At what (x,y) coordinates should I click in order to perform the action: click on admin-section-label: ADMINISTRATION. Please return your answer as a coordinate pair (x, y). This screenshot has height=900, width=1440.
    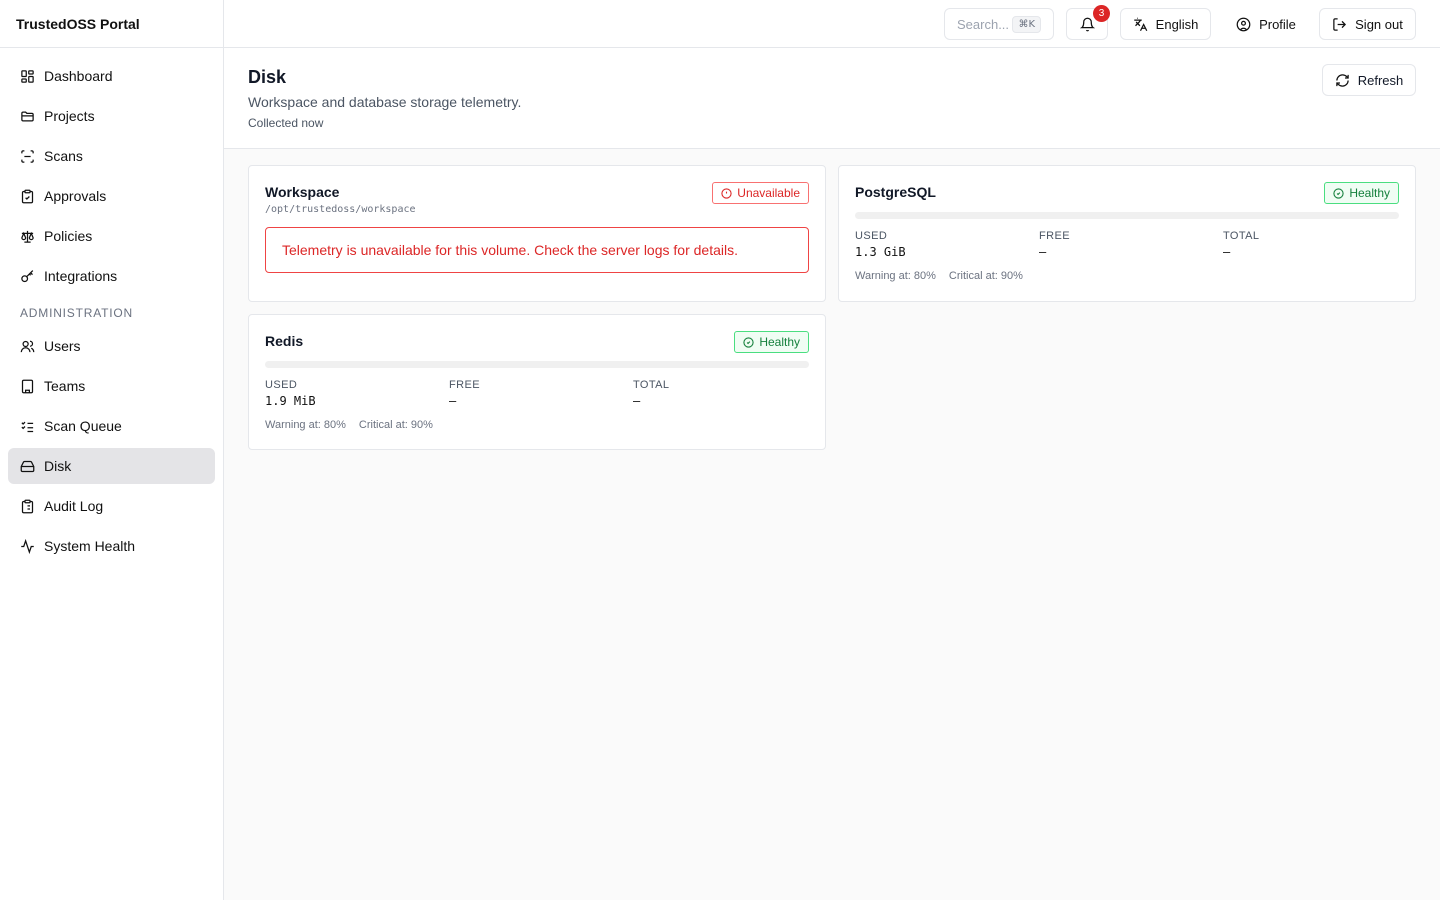
    Looking at the image, I should click on (76, 313).